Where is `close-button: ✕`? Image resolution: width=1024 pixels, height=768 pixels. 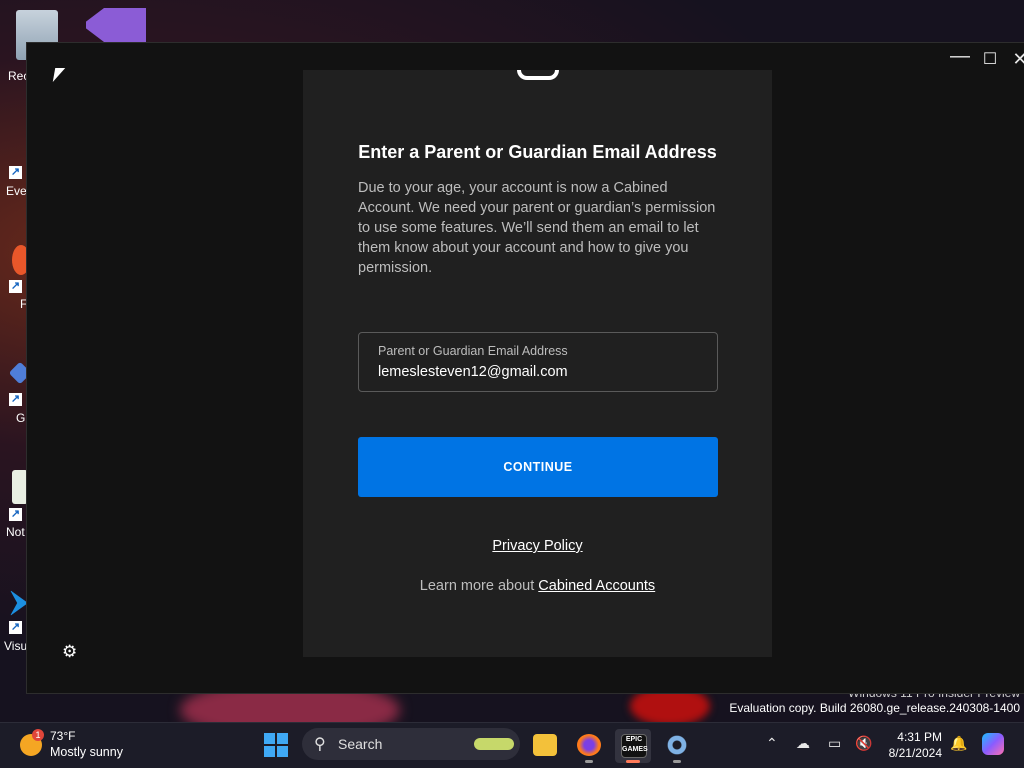
close-button: ✕ is located at coordinates (1014, 59).